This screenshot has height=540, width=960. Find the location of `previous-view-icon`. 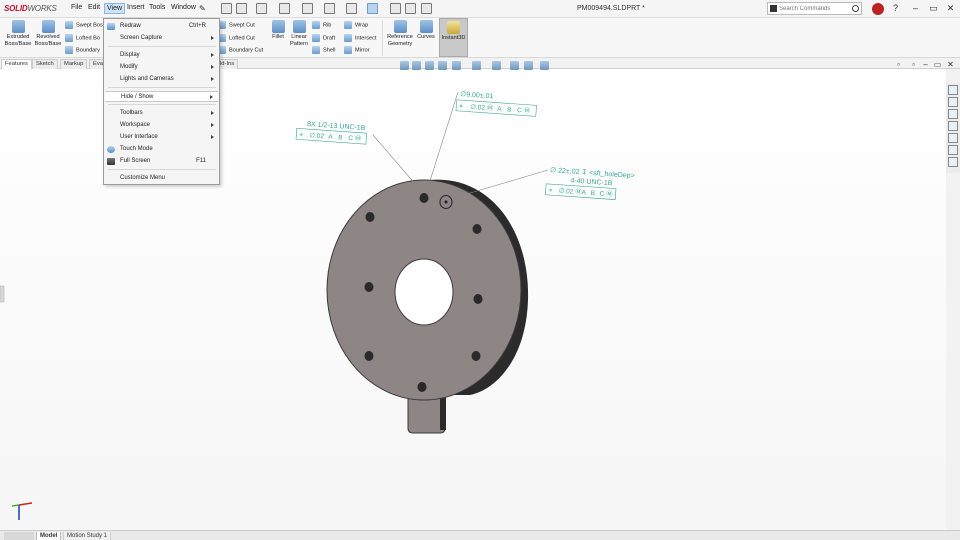

previous-view-icon is located at coordinates (429, 65).